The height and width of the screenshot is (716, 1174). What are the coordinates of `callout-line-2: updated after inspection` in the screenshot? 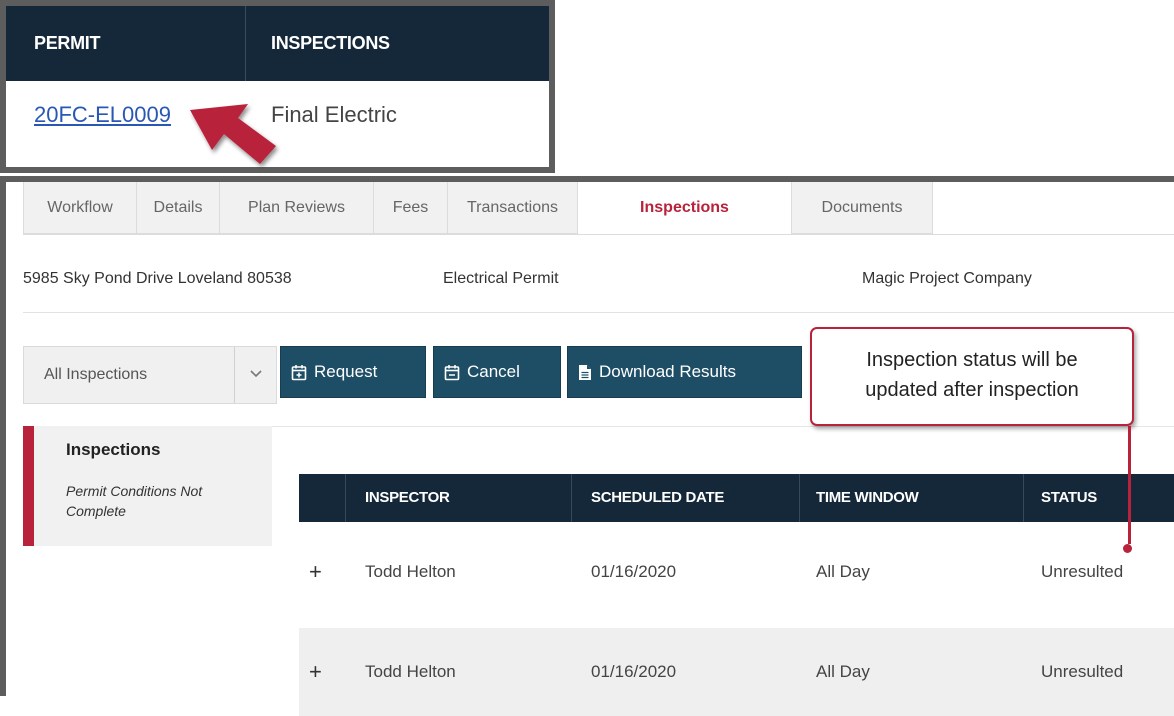 It's located at (972, 390).